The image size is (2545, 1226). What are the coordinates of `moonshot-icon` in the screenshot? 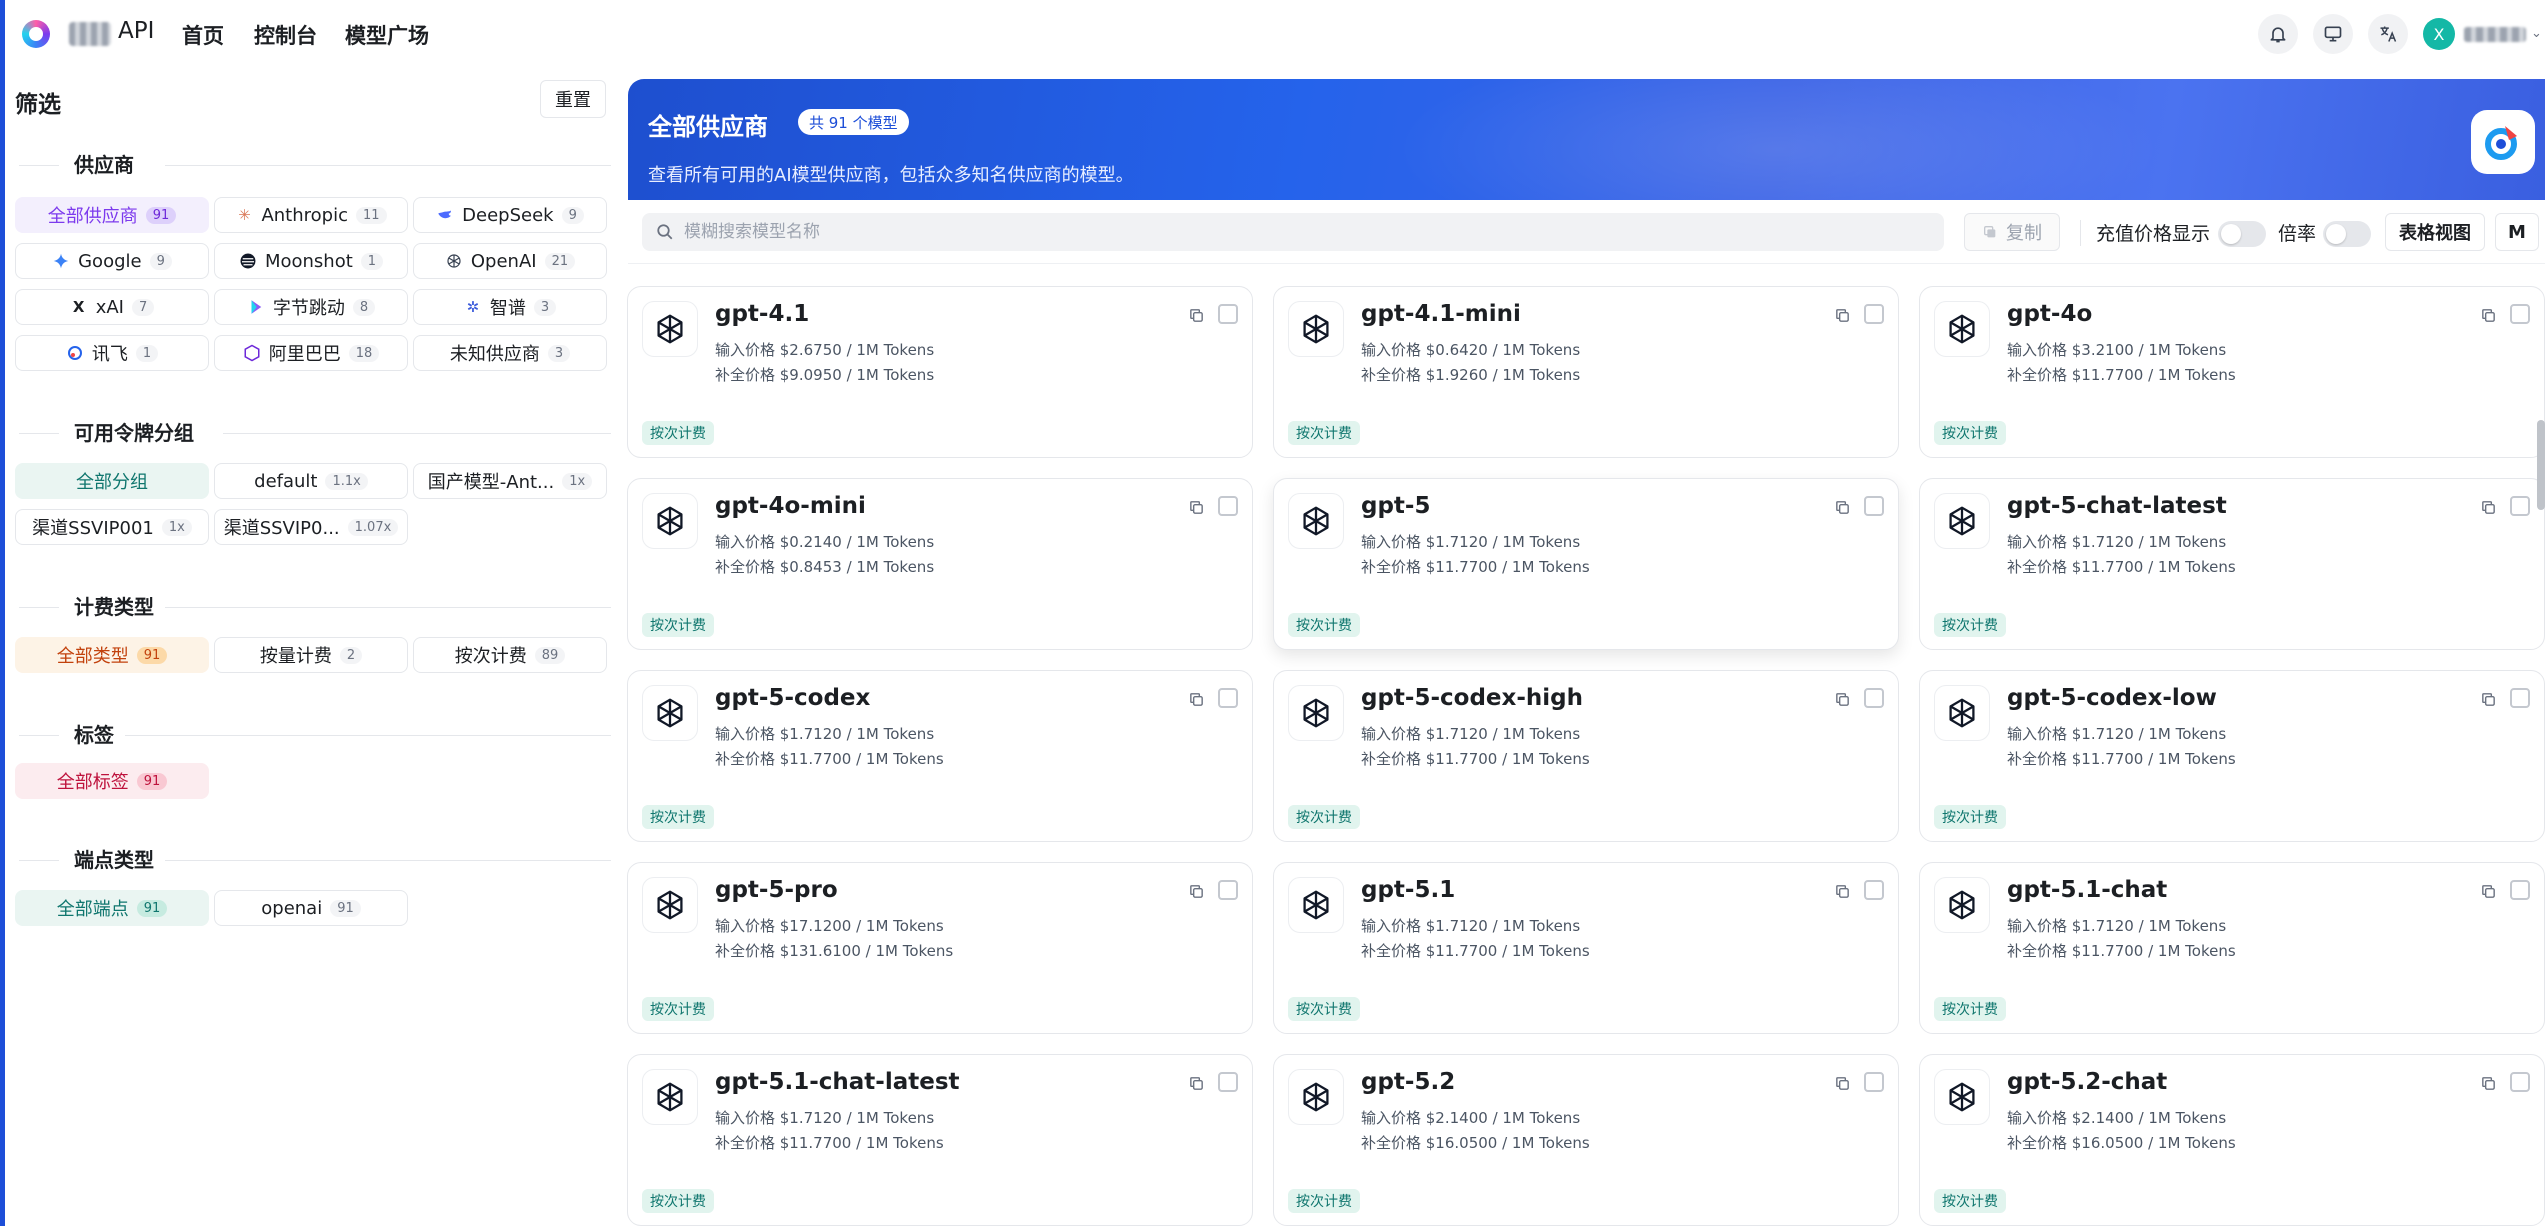 It's located at (248, 261).